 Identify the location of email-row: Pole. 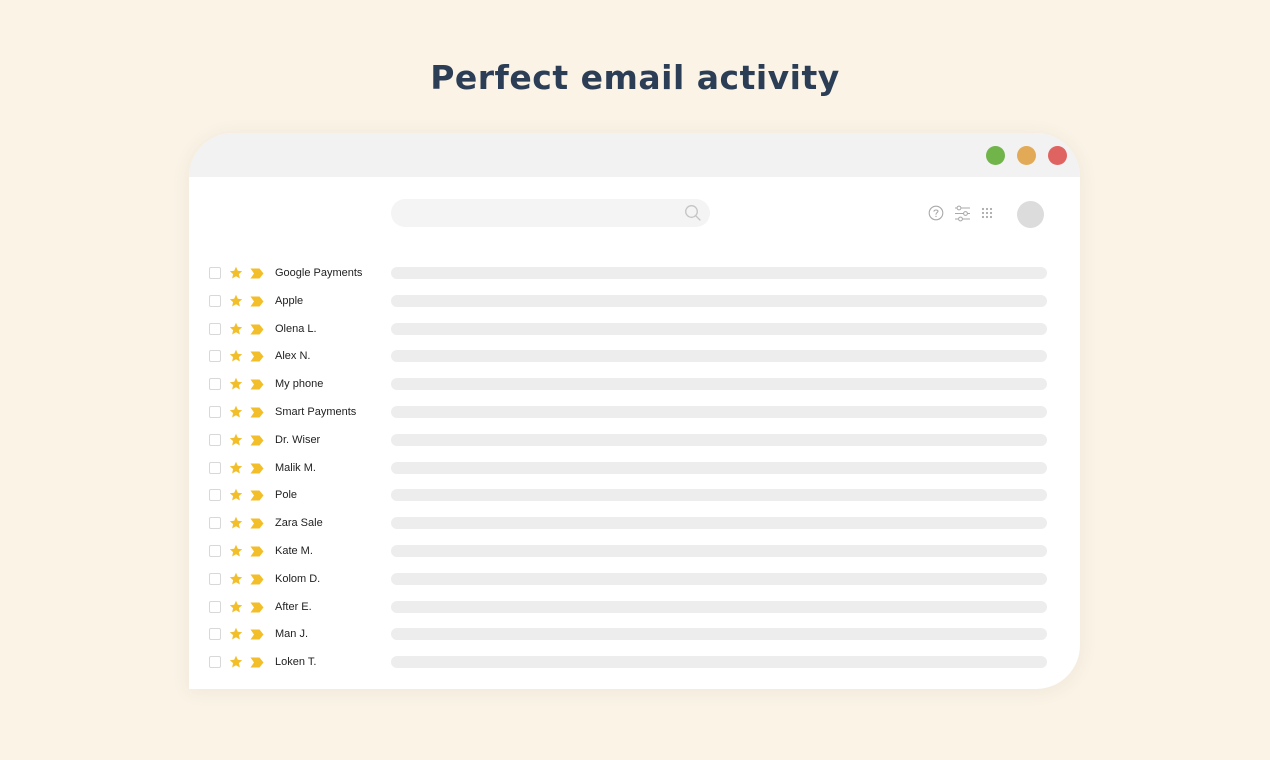
(634, 496).